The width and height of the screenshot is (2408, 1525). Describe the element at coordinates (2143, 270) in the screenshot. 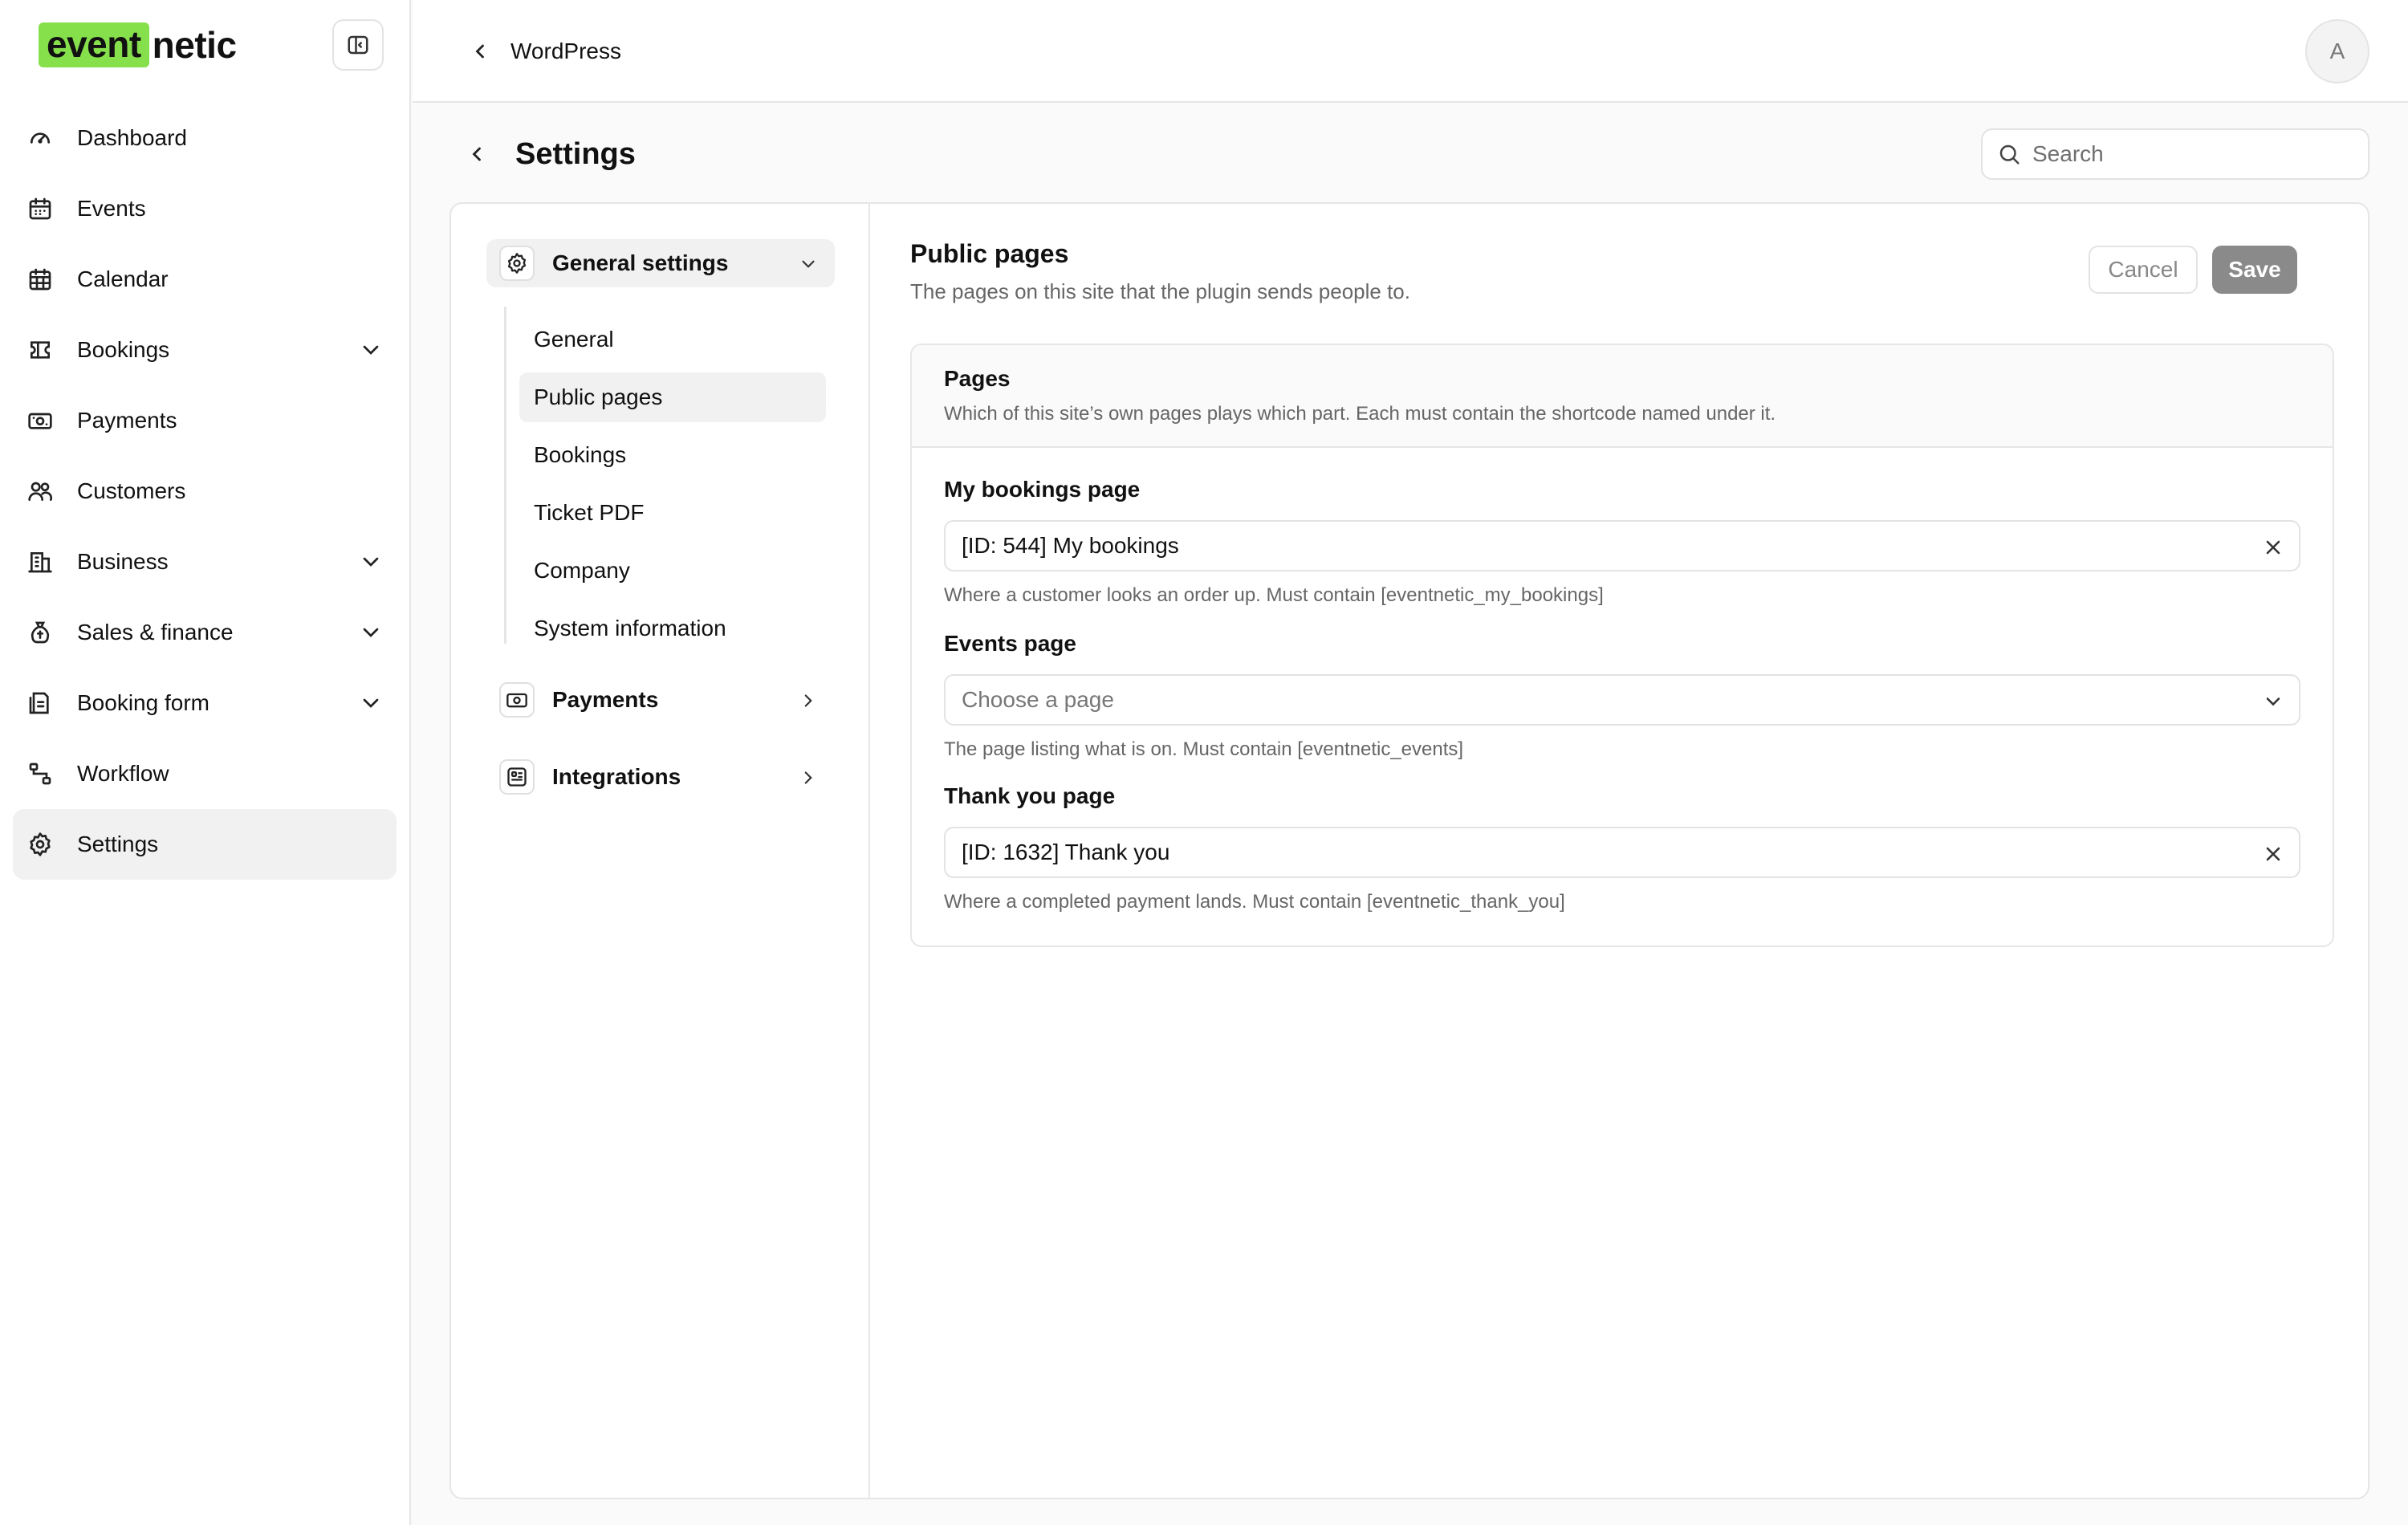

I see `cancel-button: Cancel` at that location.